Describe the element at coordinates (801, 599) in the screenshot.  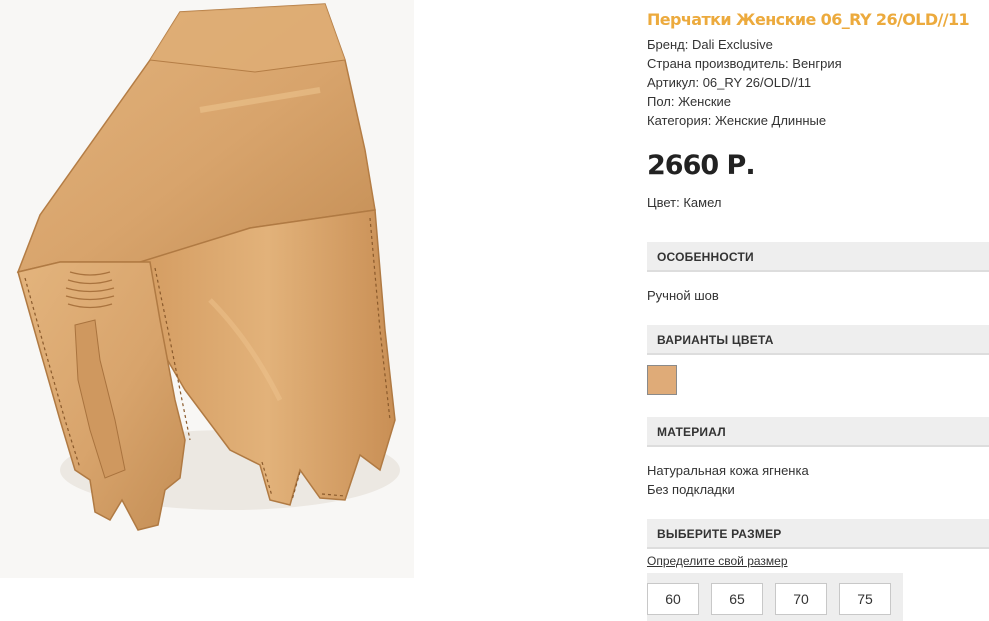
I see `size-option-70: 70` at that location.